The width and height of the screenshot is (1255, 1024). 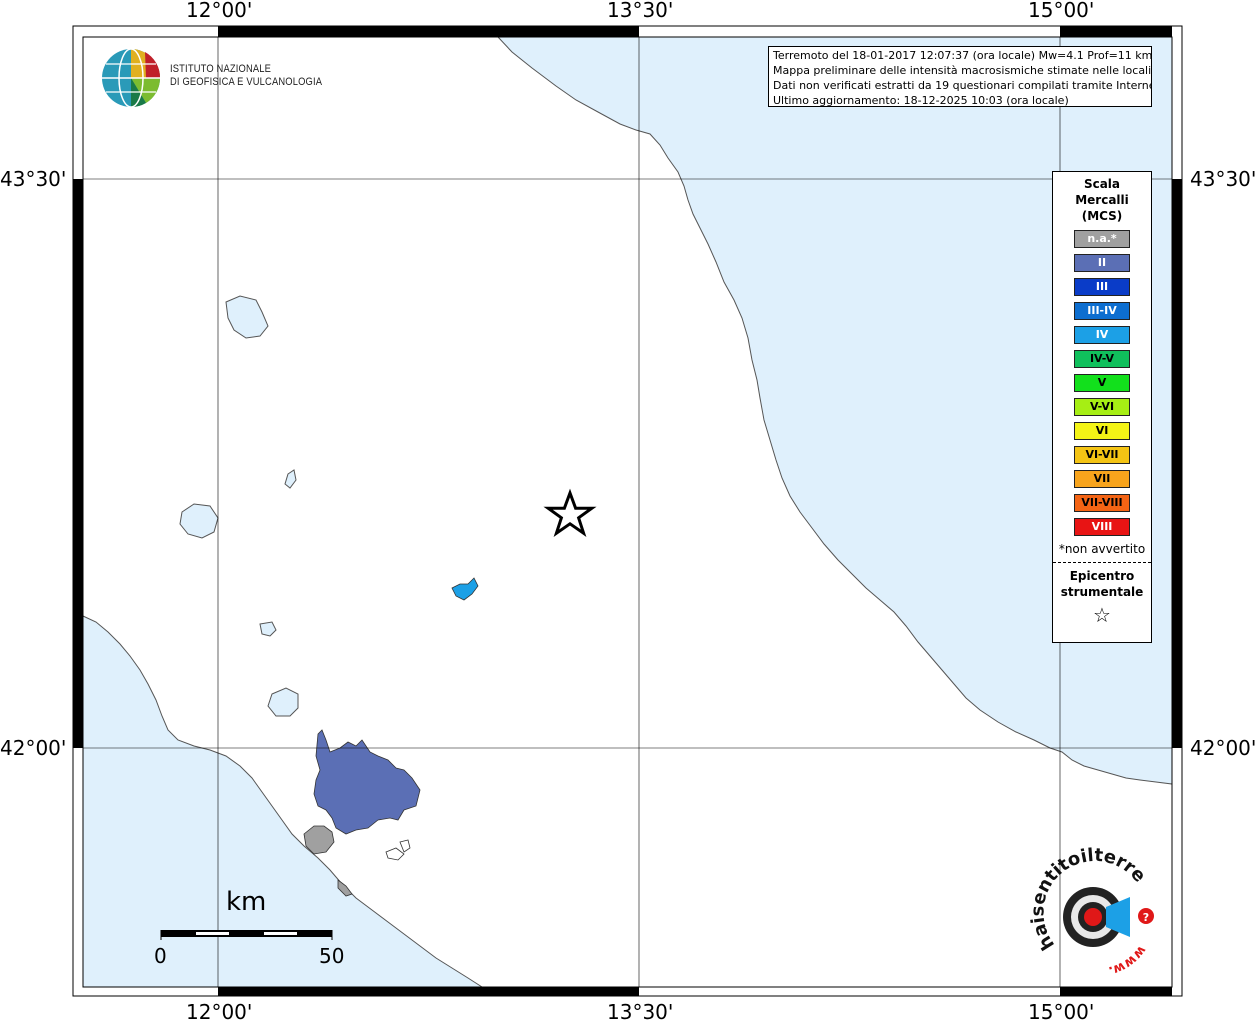 What do you see at coordinates (1102, 479) in the screenshot?
I see `legend-item-vii: VII` at bounding box center [1102, 479].